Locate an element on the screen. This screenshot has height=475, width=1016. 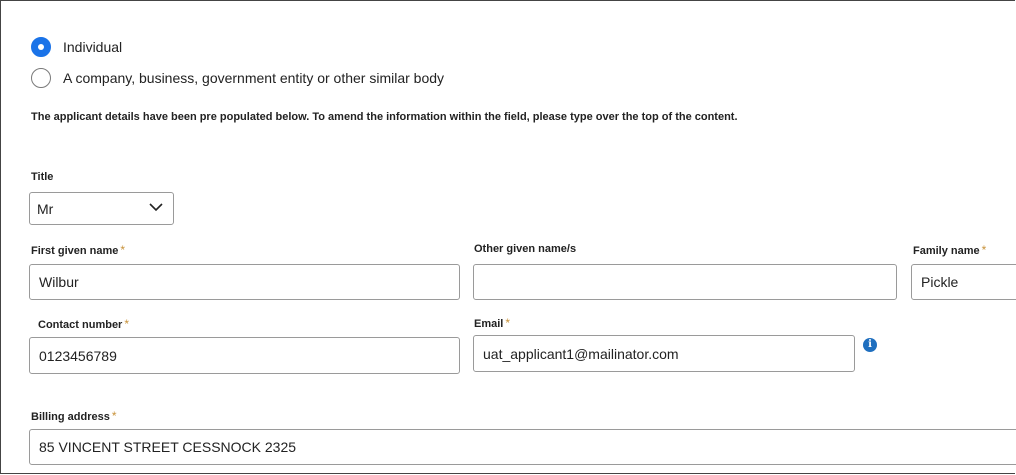
title-select-value: Mr is located at coordinates (45, 208).